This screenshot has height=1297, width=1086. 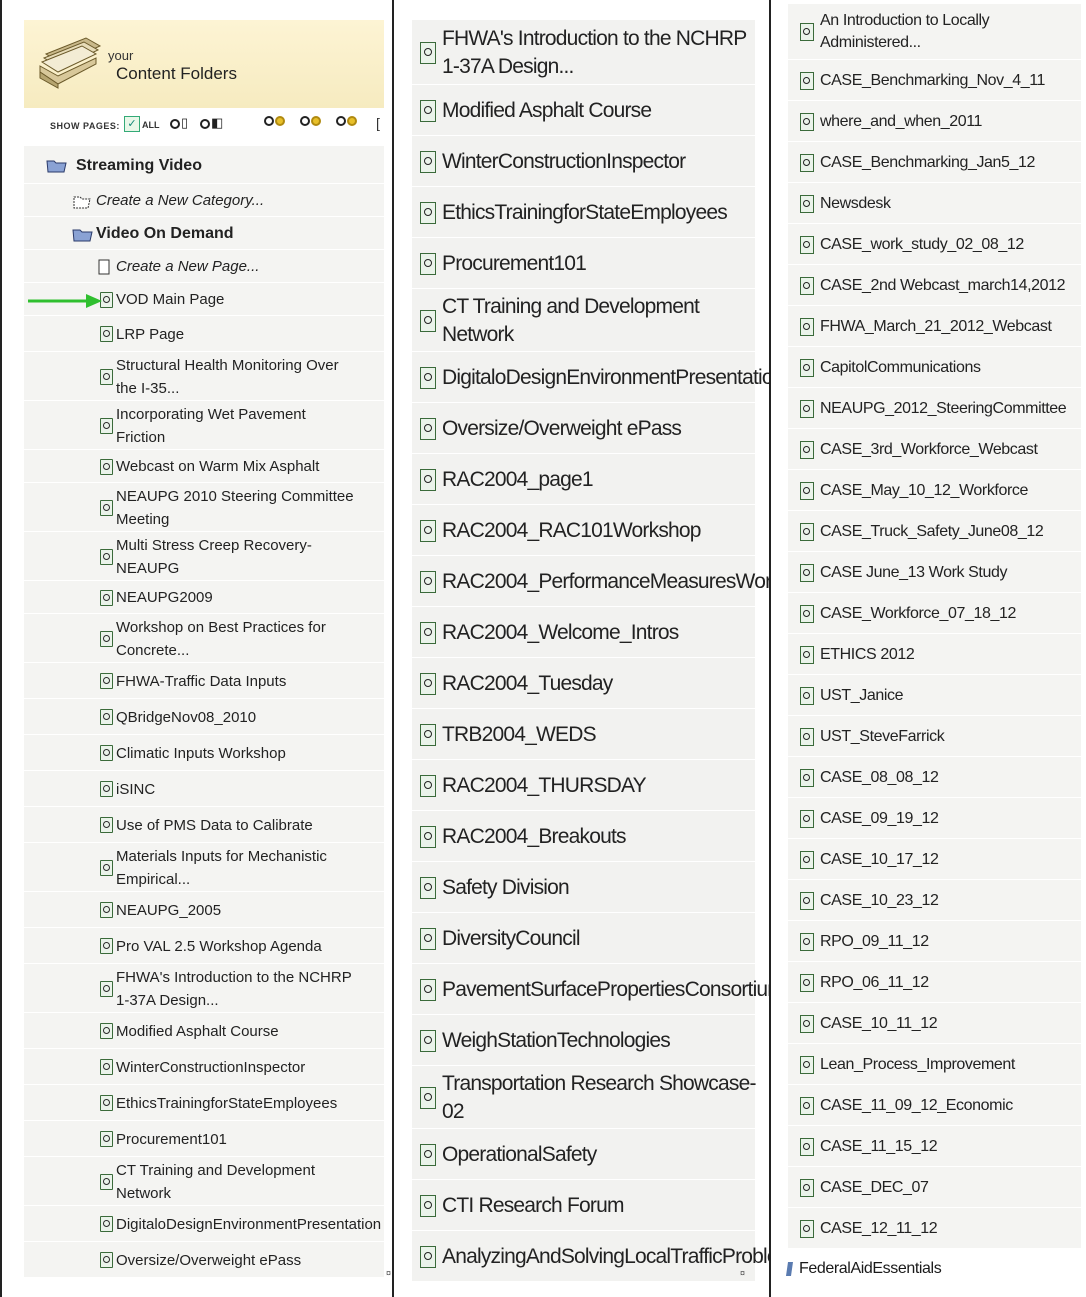 I want to click on list-item: RAC2004_Welcome_Intros, so click(x=583, y=632).